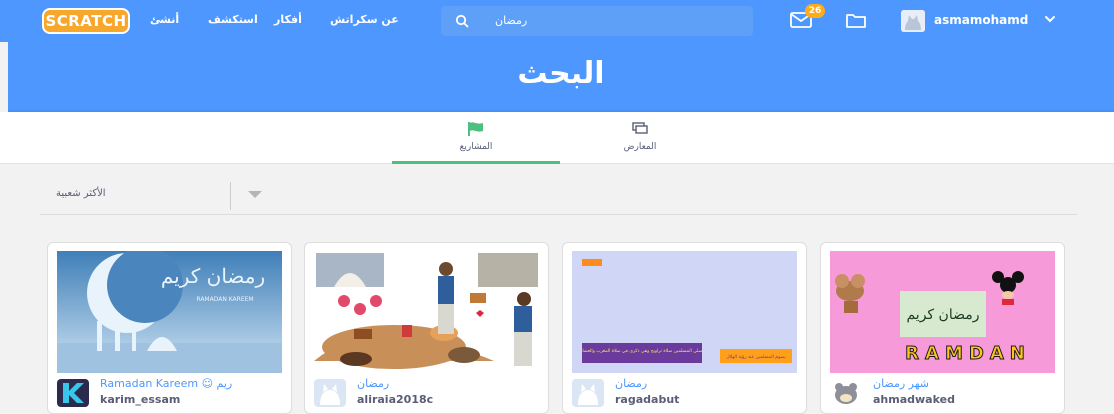 This screenshot has width=1114, height=414. I want to click on project-card: رمضان aliraia2018c, so click(426, 328).